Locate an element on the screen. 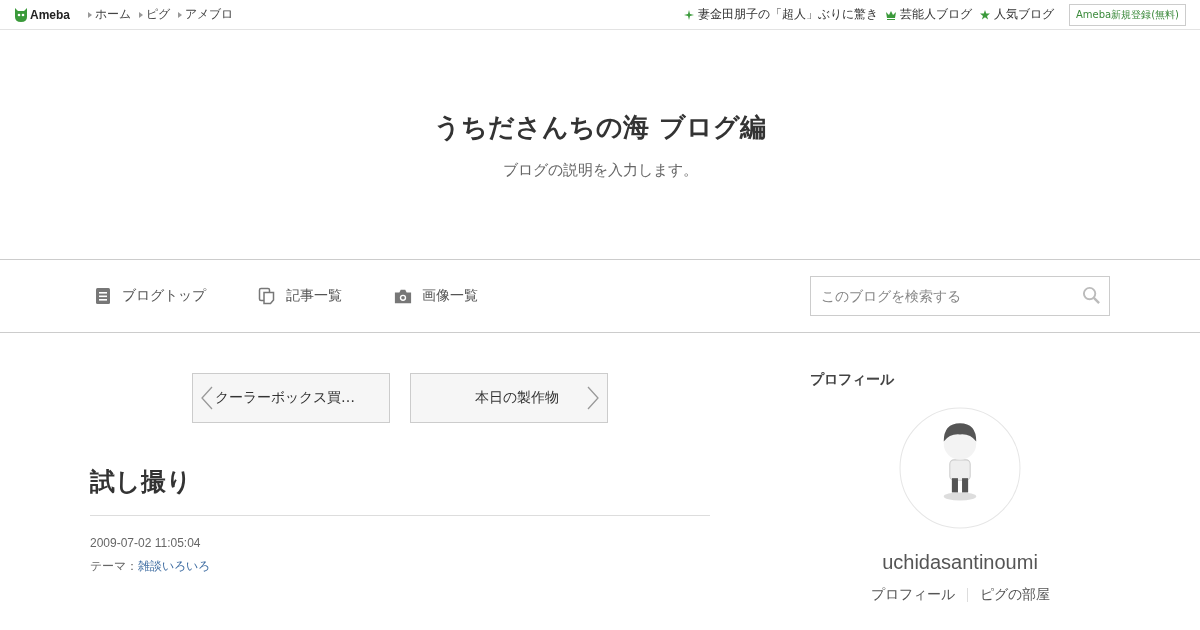 Image resolution: width=1200 pixels, height=630 pixels. theme-label: テーマ： is located at coordinates (114, 566).